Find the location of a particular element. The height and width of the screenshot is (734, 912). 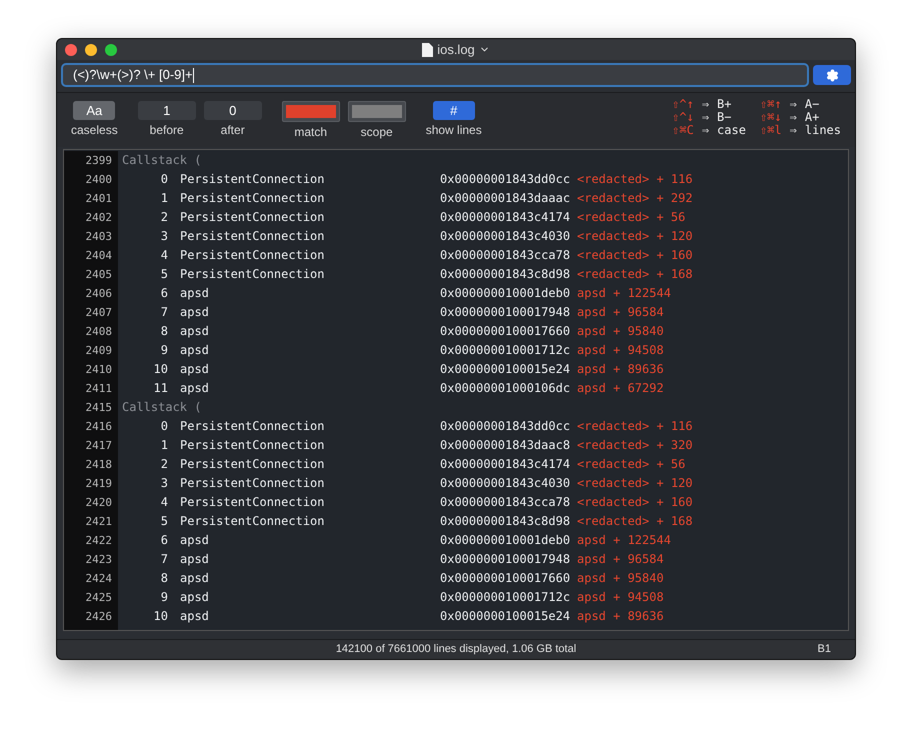

shortcut-keys: ⇧^↑ is located at coordinates (683, 104).